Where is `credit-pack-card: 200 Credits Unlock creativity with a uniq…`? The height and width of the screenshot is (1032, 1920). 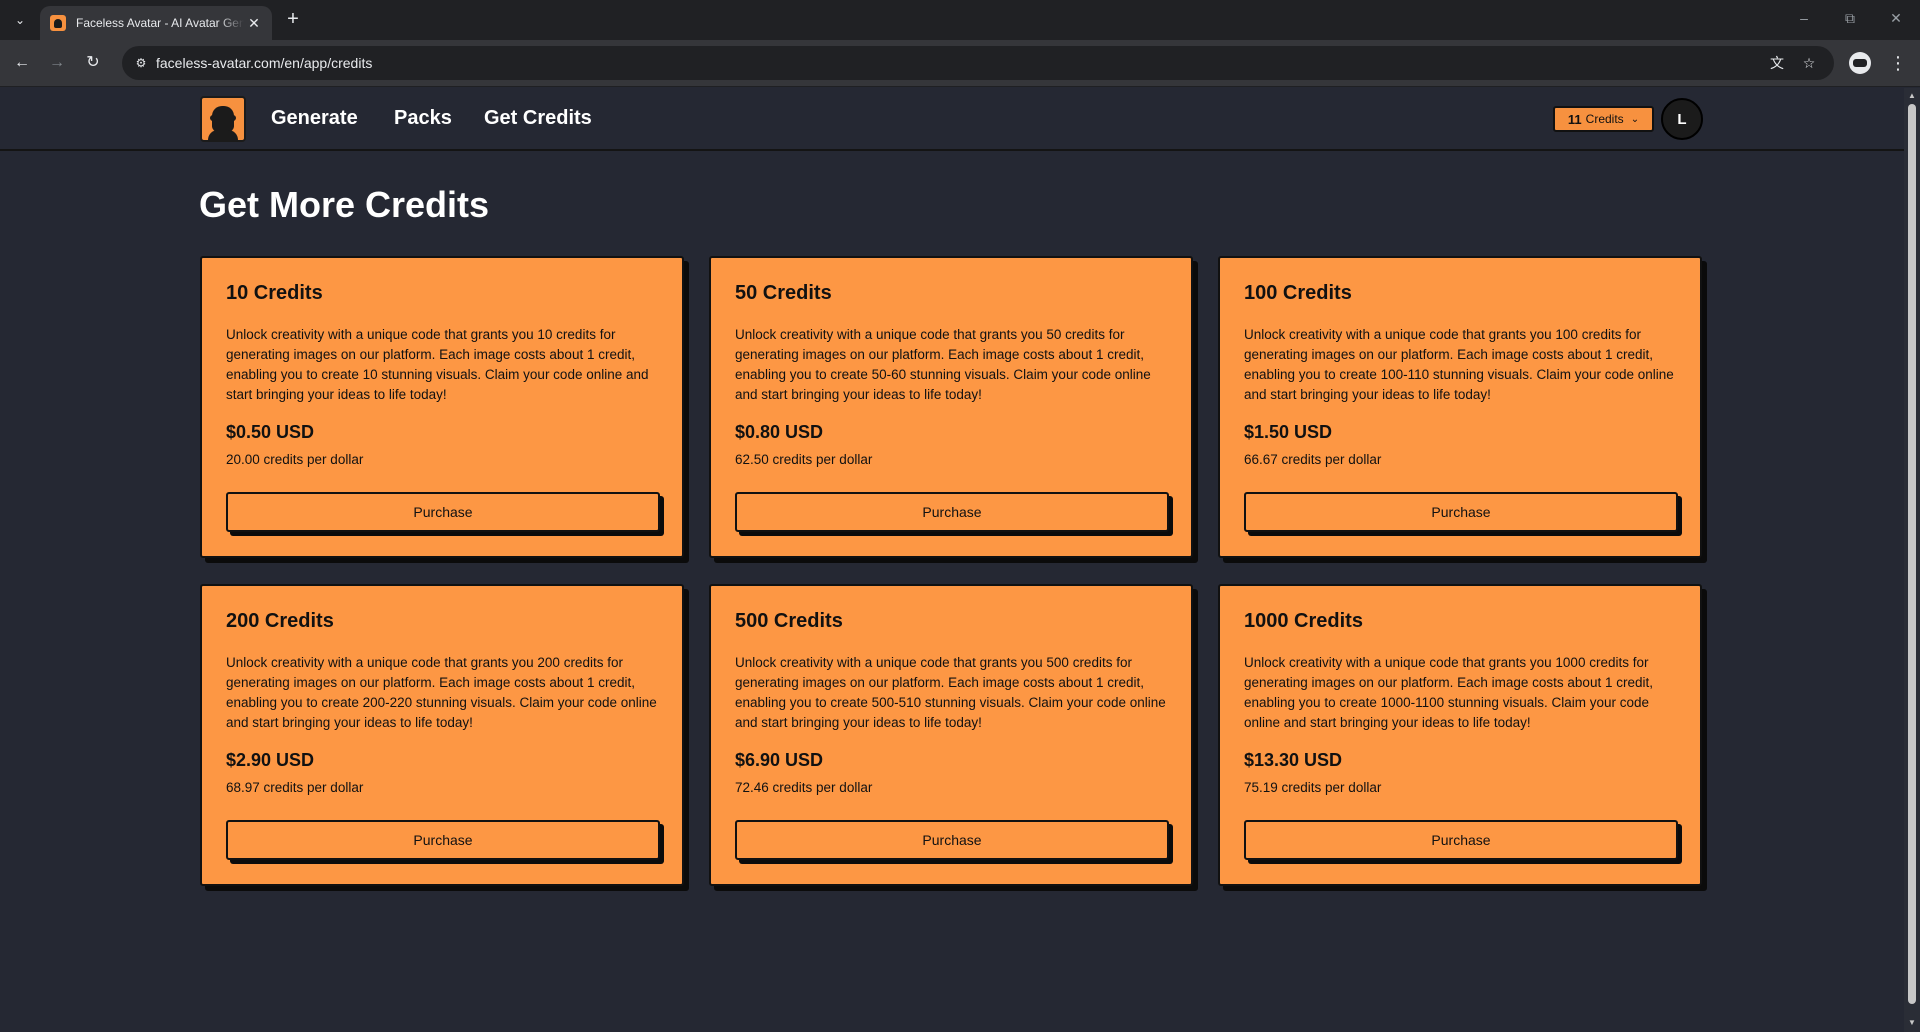 credit-pack-card: 200 Credits Unlock creativity with a uniq… is located at coordinates (442, 735).